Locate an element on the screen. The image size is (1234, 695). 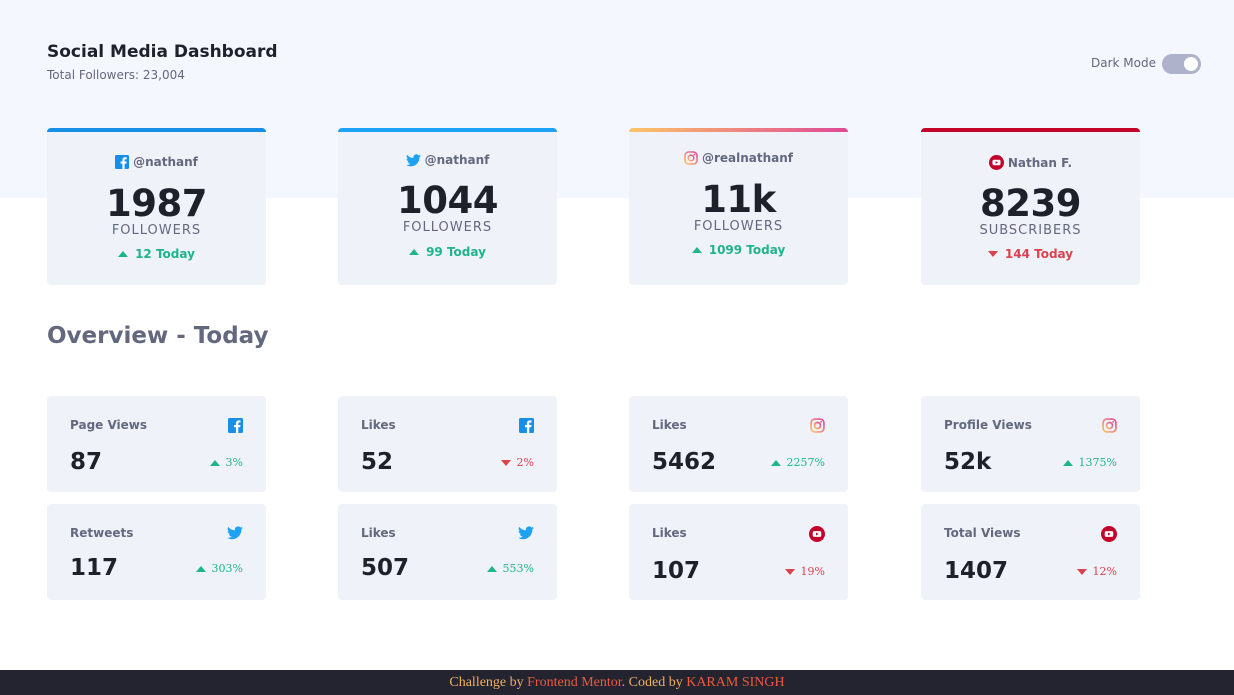
toggle-knob is located at coordinates (1191, 64).